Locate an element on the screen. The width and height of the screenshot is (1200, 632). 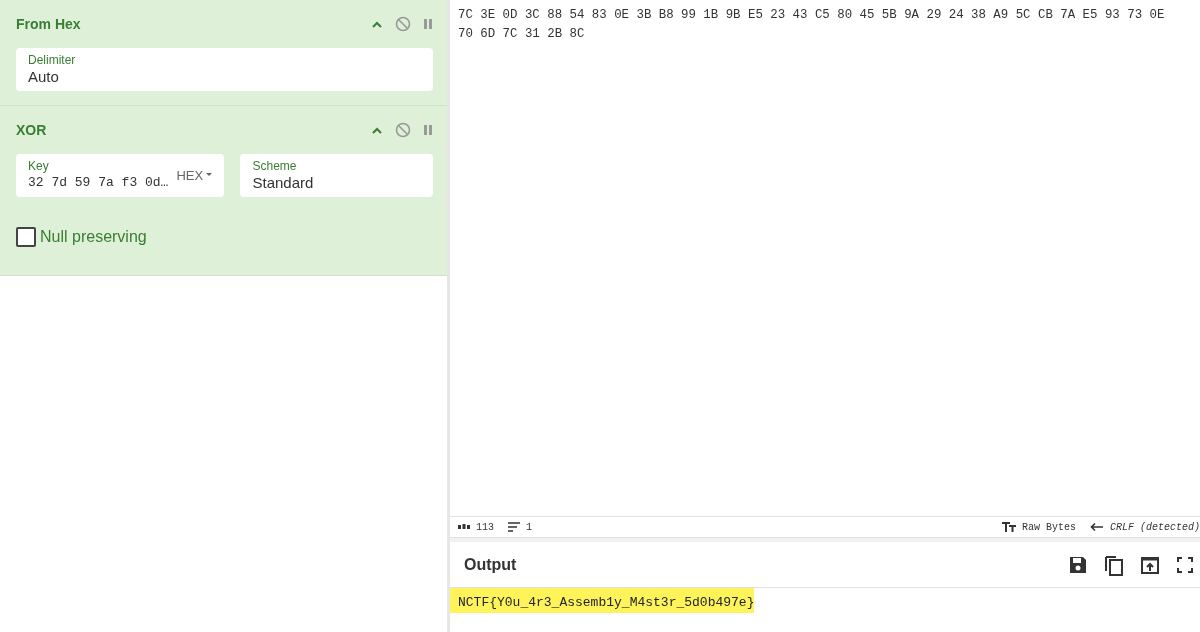
input-field: Scheme Standard is located at coordinates (336, 175).